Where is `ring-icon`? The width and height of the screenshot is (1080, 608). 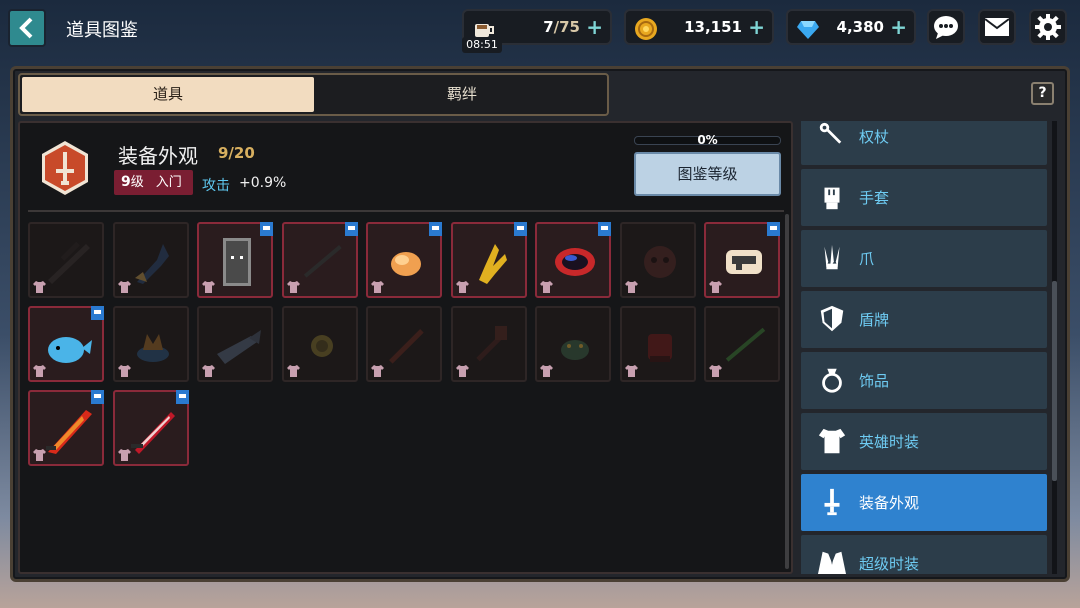 ring-icon is located at coordinates (832, 380).